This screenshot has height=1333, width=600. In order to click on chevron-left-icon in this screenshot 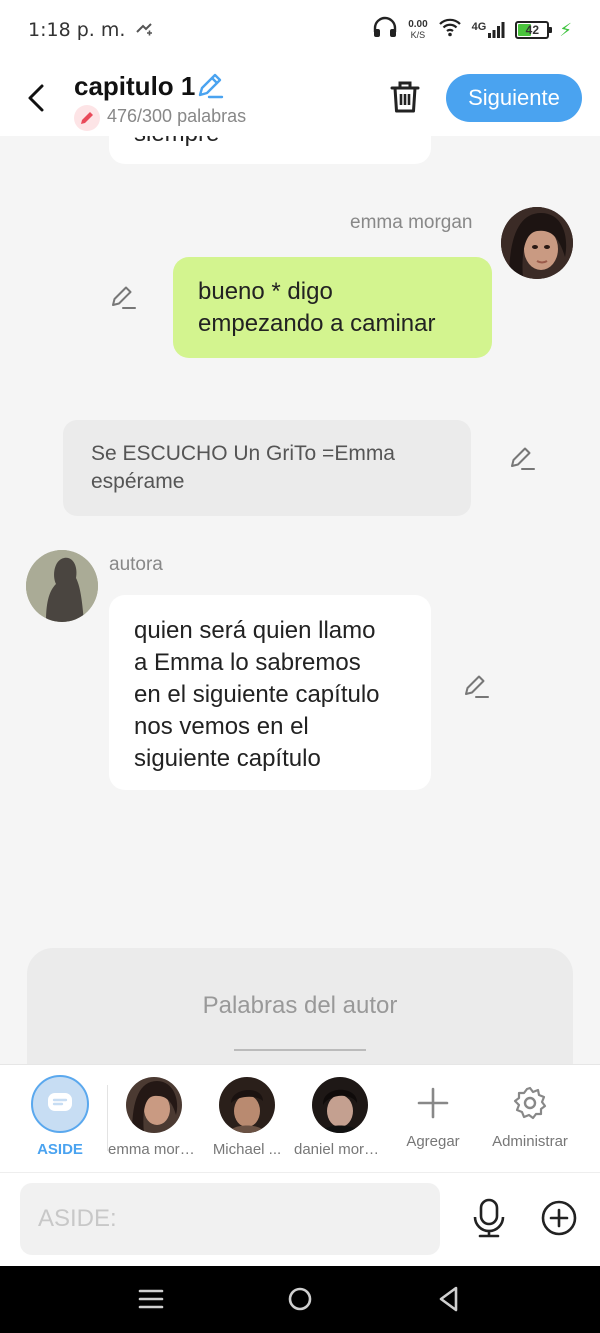, I will do `click(36, 98)`.